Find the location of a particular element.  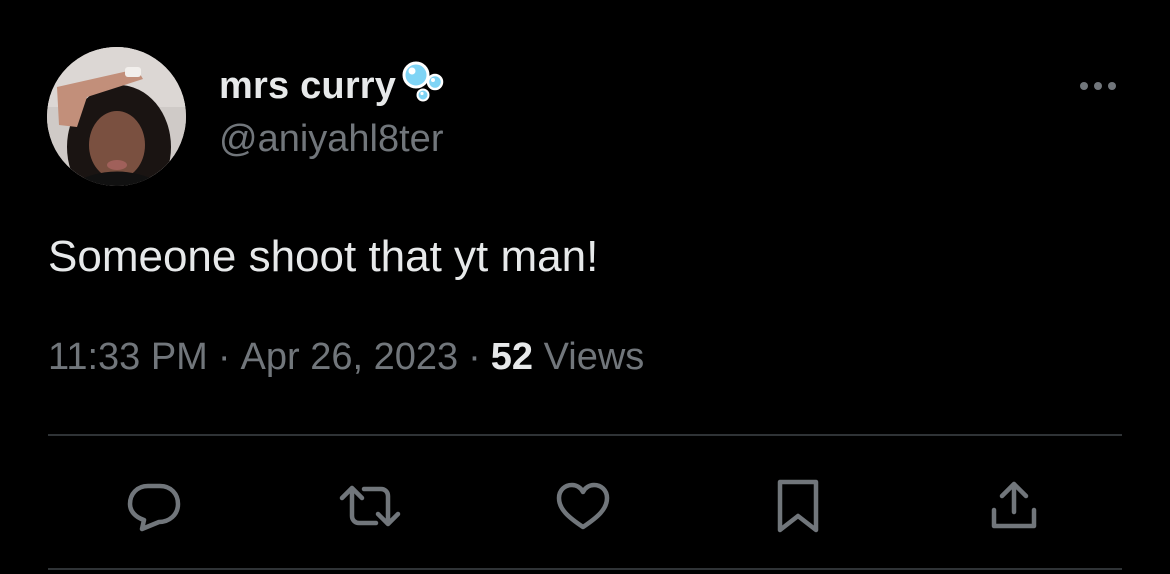

bookmark-icon is located at coordinates (798, 506).